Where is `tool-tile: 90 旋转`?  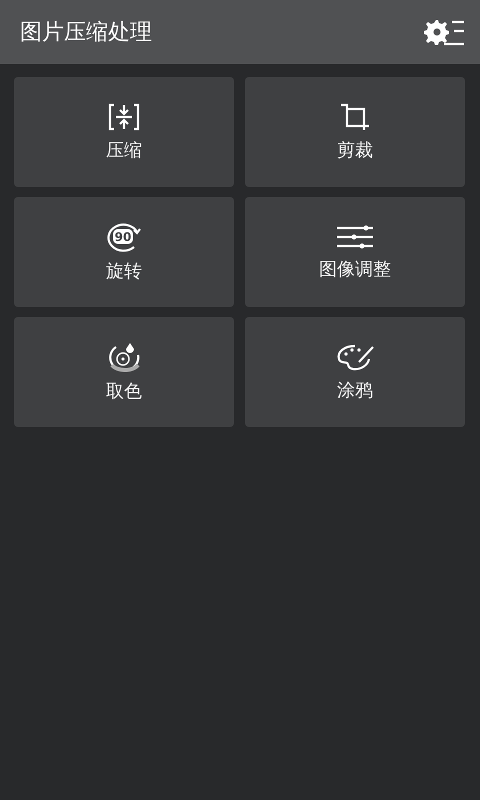 tool-tile: 90 旋转 is located at coordinates (124, 252).